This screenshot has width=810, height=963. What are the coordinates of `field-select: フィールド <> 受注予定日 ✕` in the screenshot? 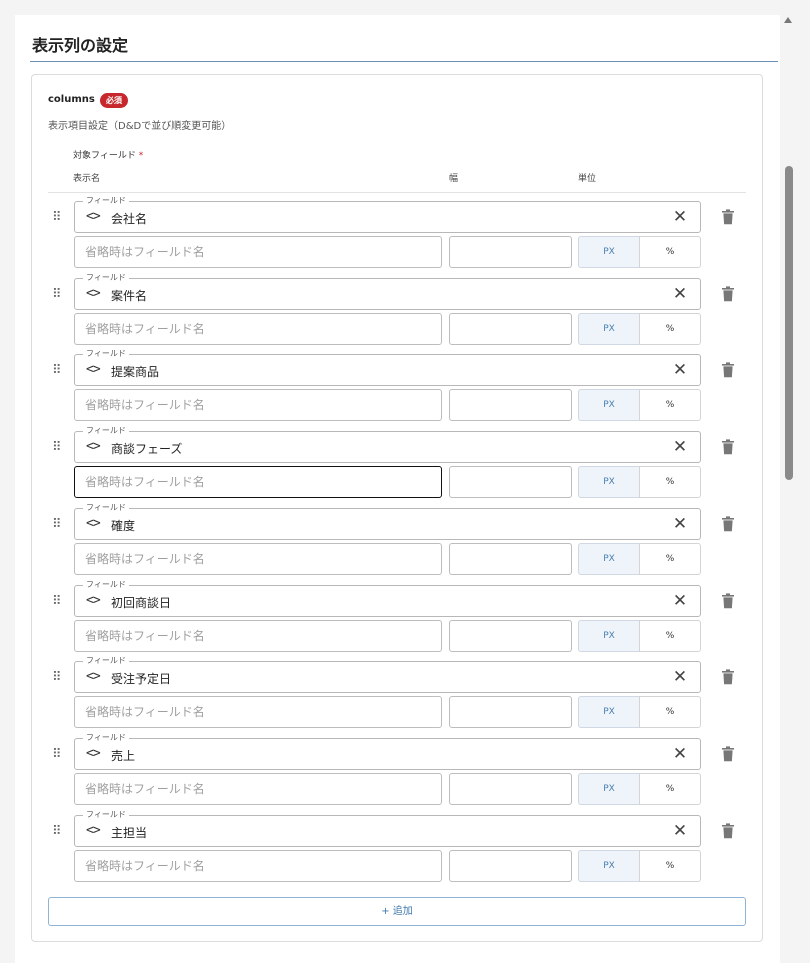 It's located at (387, 674).